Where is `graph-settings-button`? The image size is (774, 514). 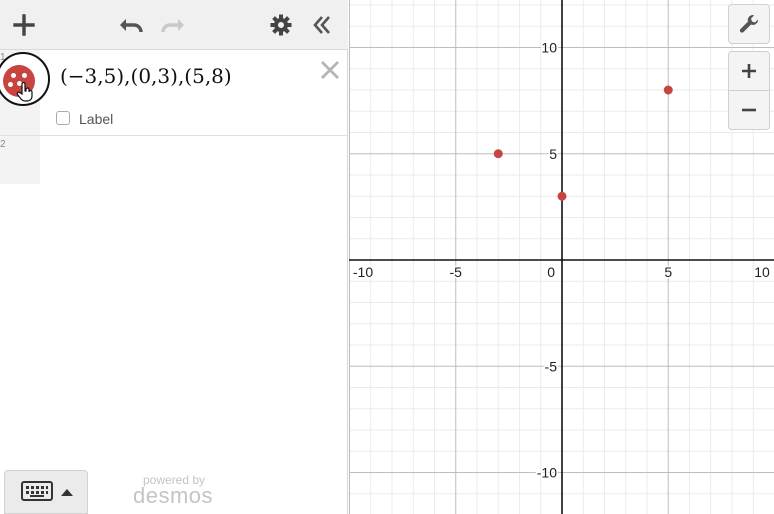 graph-settings-button is located at coordinates (749, 24).